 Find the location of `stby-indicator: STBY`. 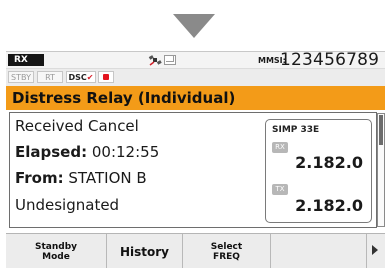

stby-indicator: STBY is located at coordinates (21, 77).